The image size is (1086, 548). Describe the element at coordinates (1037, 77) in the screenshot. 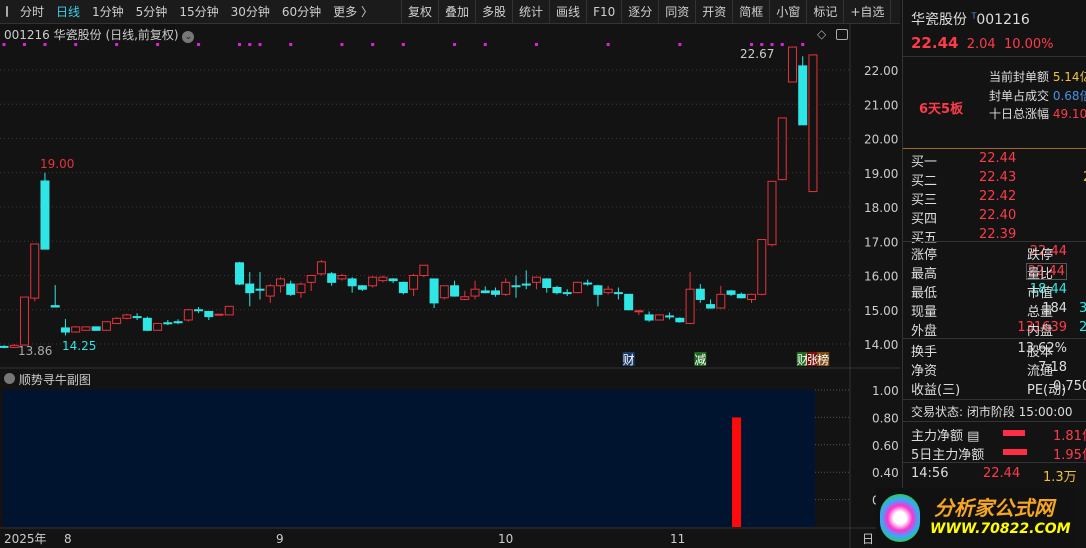

I see `info-row: 当前封单额 5.14亿` at that location.